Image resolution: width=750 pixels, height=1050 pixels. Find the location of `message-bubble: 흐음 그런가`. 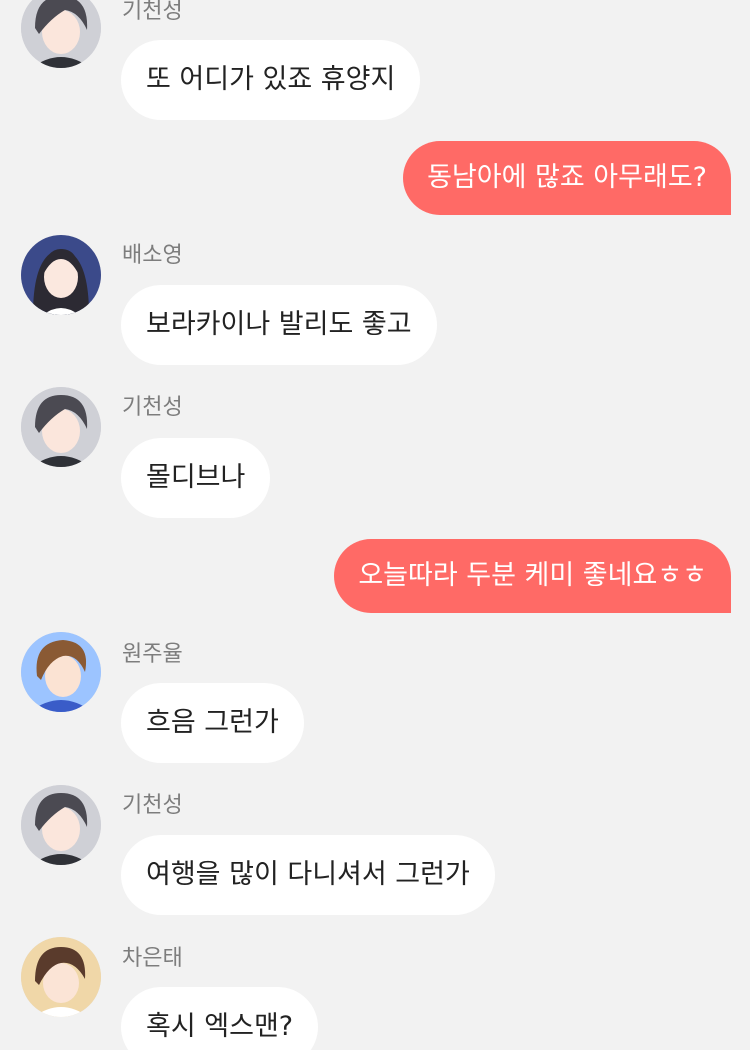

message-bubble: 흐음 그런가 is located at coordinates (212, 723).